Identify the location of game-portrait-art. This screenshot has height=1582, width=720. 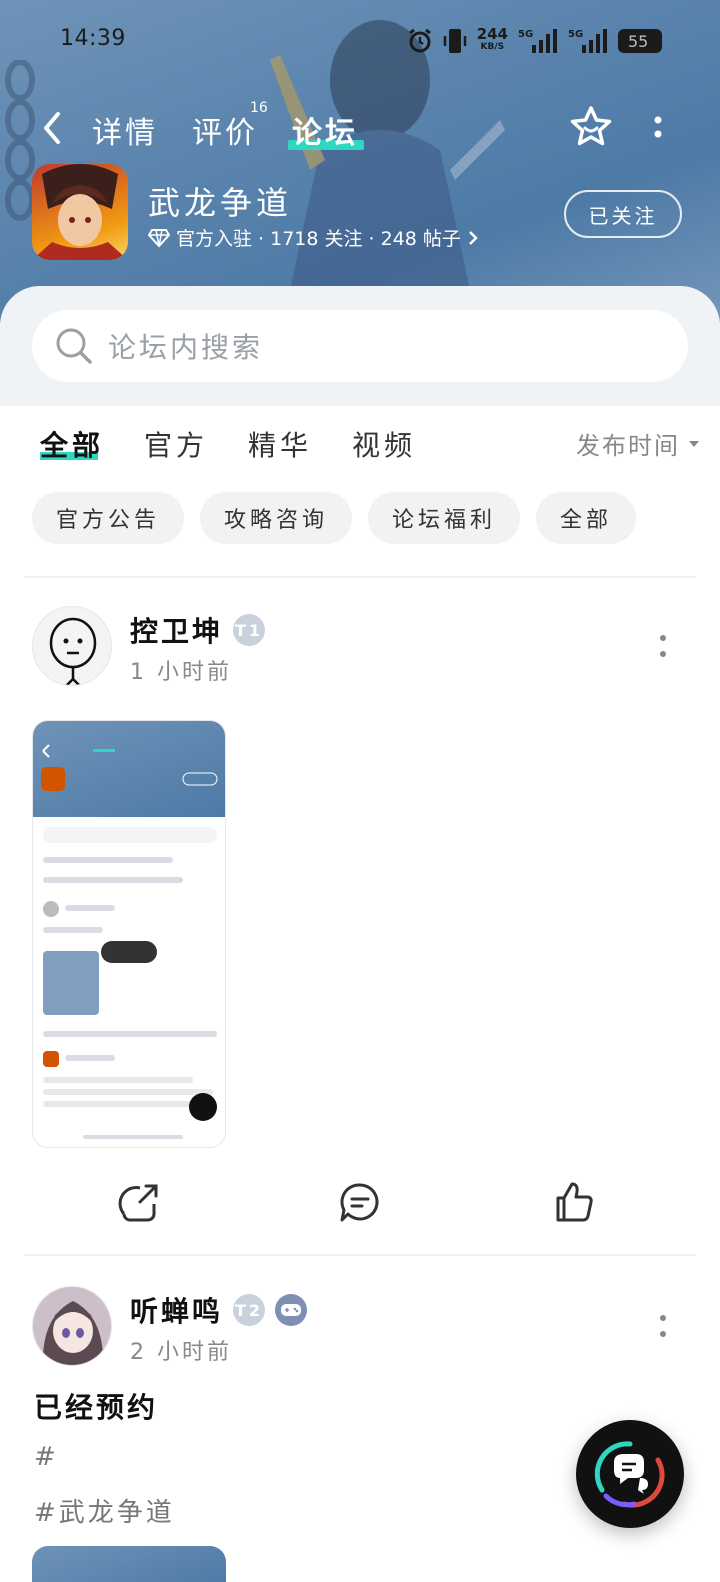
(80, 212).